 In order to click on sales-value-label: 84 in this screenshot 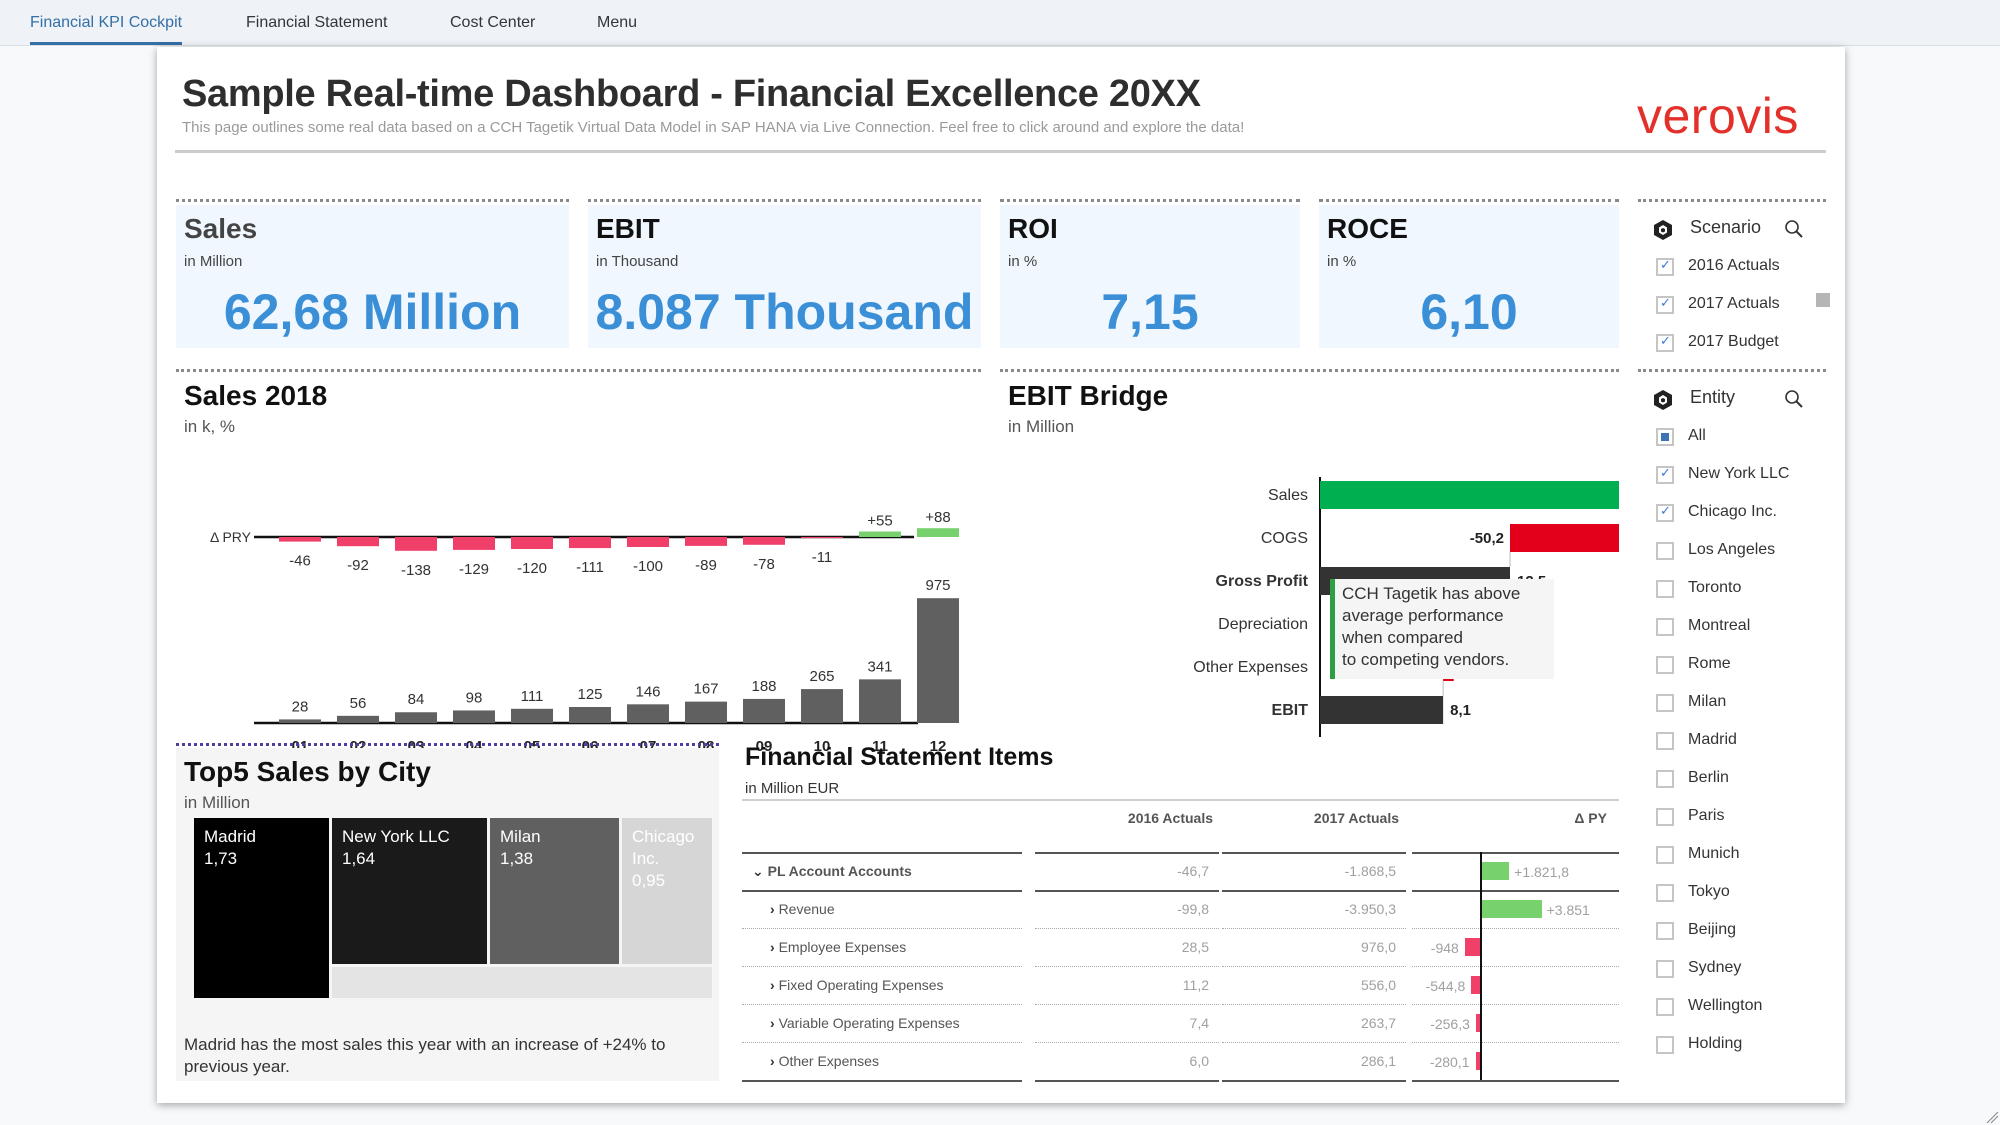, I will do `click(416, 699)`.